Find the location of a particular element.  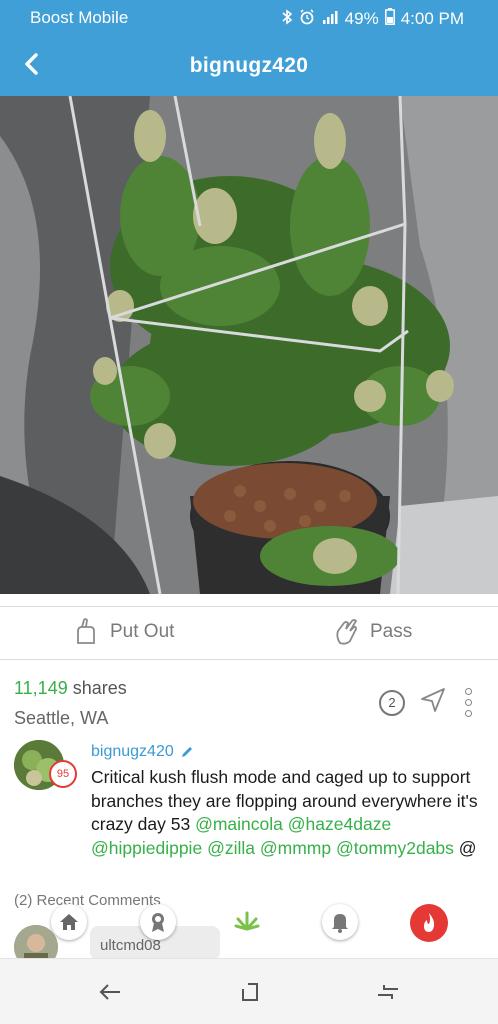

mention-link: @zilla is located at coordinates (231, 848).